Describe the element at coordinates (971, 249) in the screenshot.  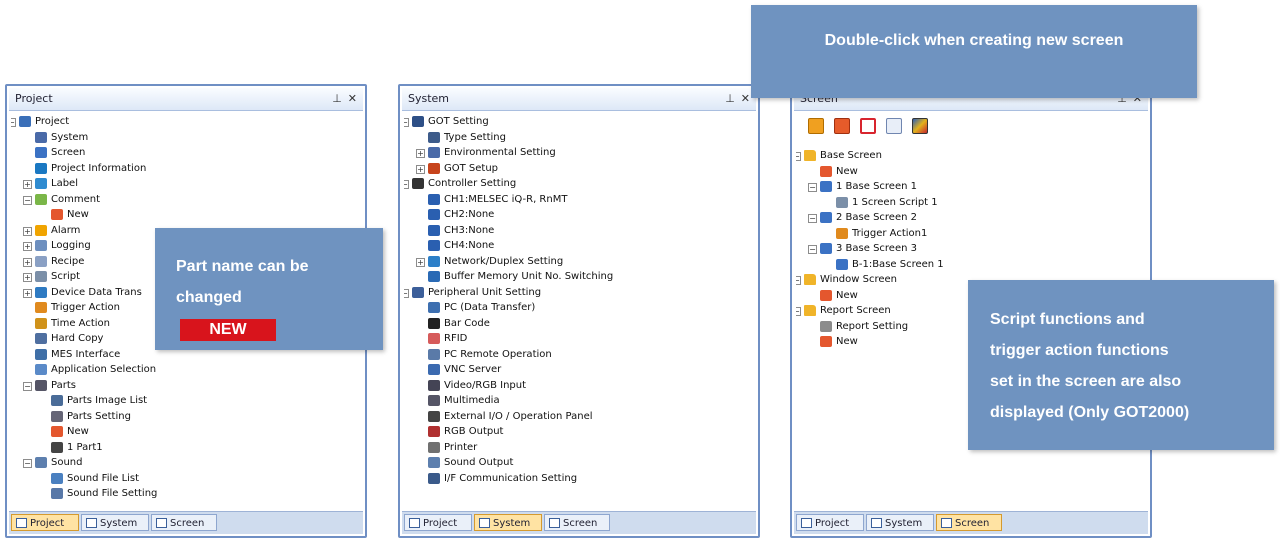
I see `tree-item: − 3 Base Screen 3` at that location.